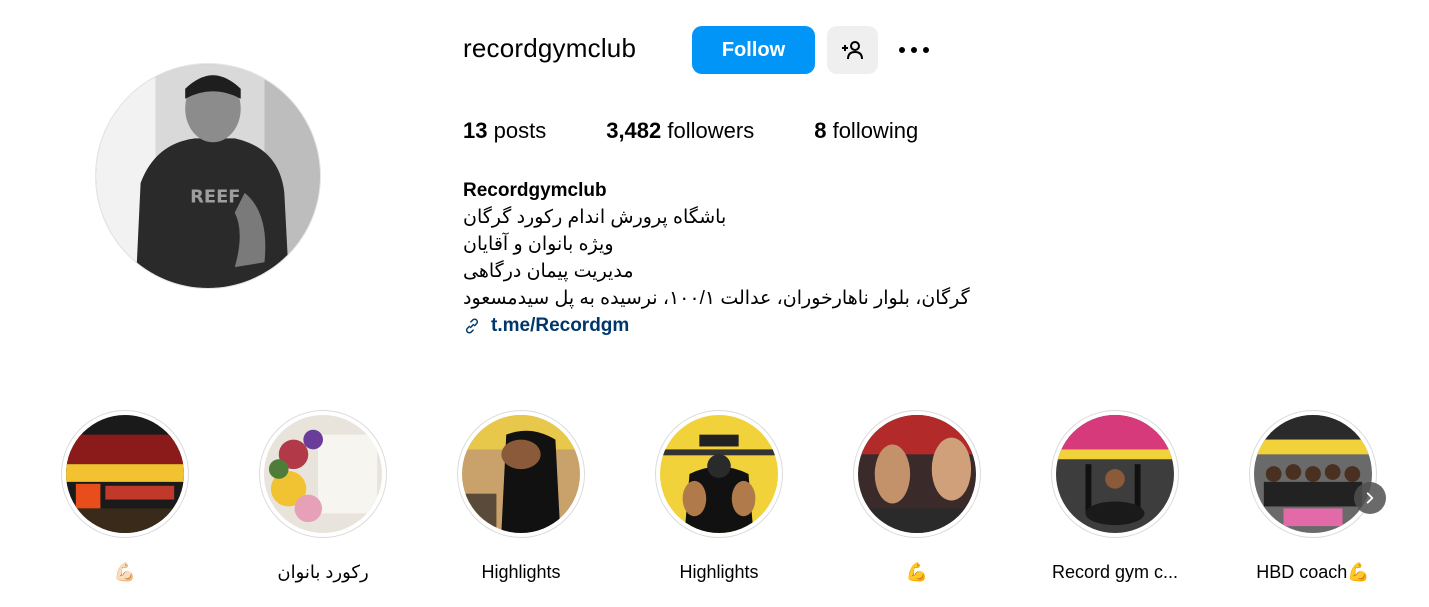 The height and width of the screenshot is (607, 1429). I want to click on bio-line: باشگاه پرورش اندام رکورد گرگان, so click(595, 217).